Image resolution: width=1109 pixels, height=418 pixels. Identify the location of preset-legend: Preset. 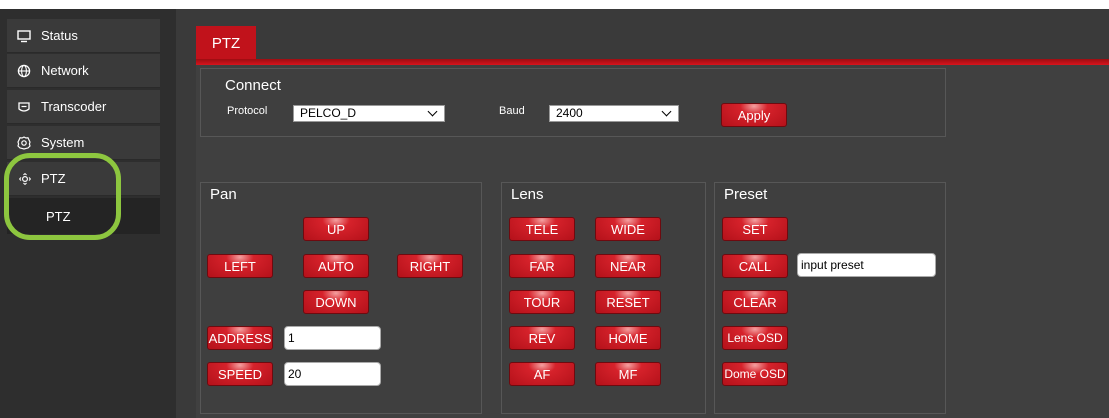
(746, 194).